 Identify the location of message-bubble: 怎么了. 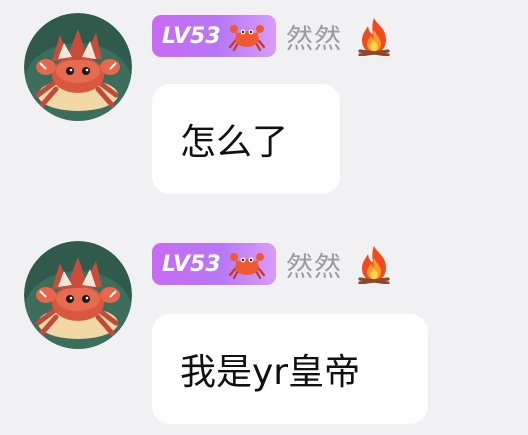
(246, 139).